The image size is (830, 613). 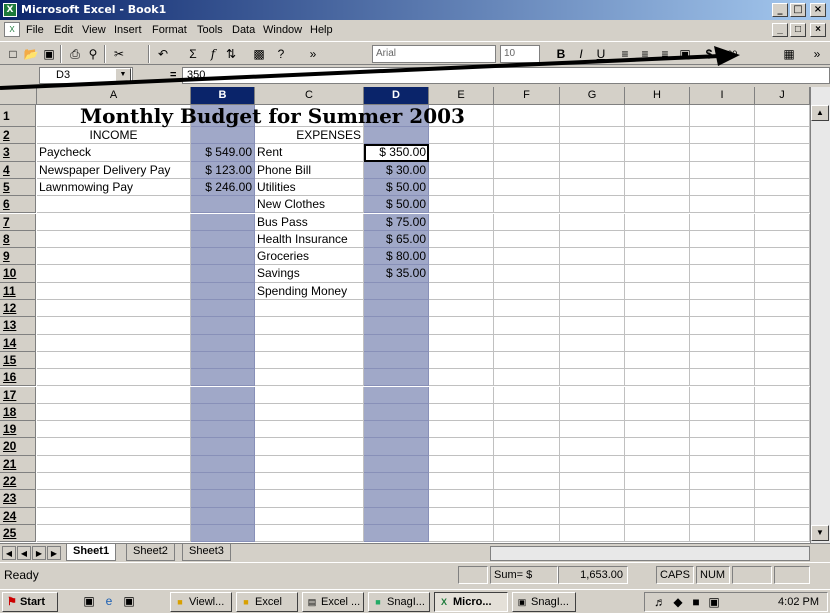 What do you see at coordinates (657, 239) in the screenshot?
I see `cell-h8` at bounding box center [657, 239].